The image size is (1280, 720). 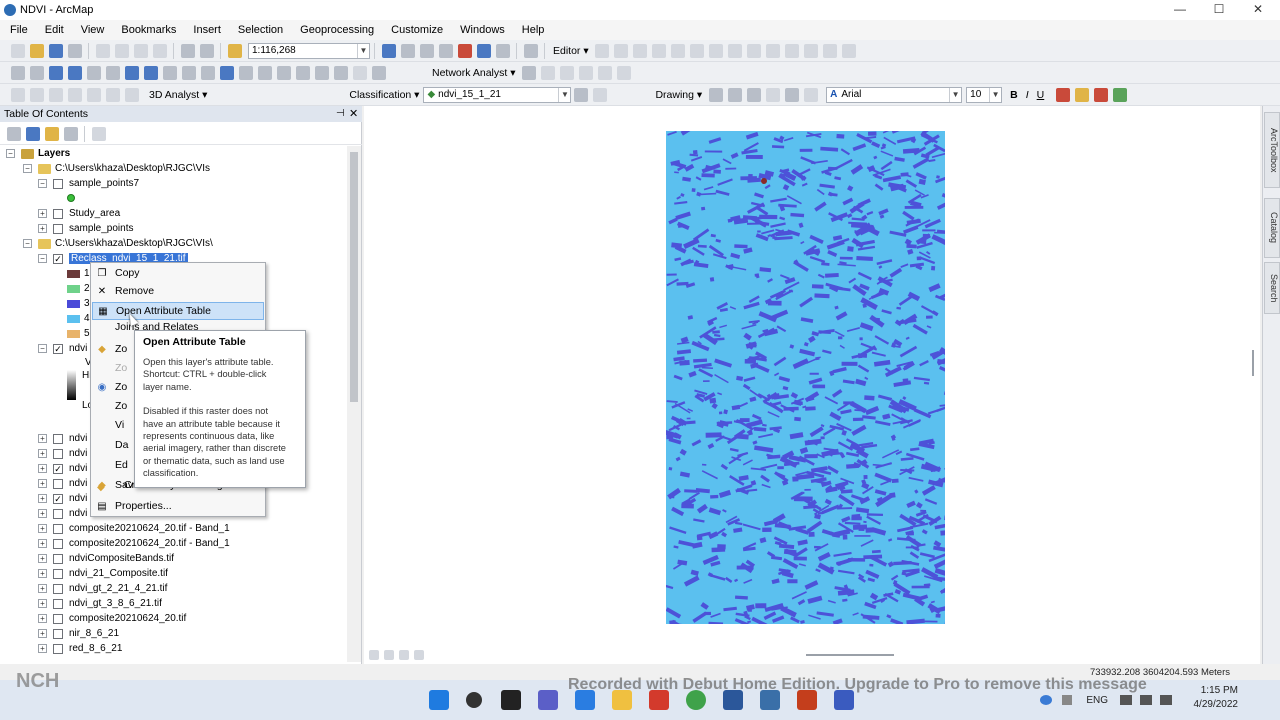 What do you see at coordinates (32, 133) in the screenshot?
I see `list-by-source-icon` at bounding box center [32, 133].